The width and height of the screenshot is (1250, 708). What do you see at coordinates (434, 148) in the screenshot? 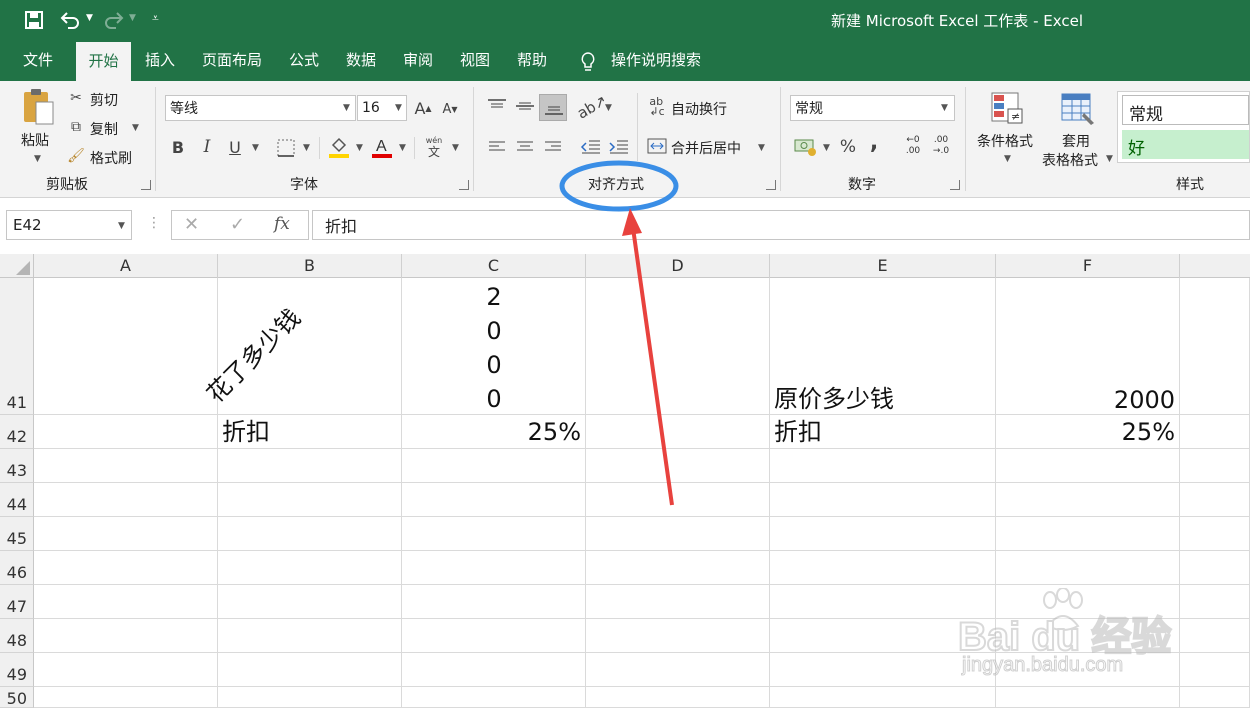
I see `phonetic-guide-icon: wén 文` at bounding box center [434, 148].